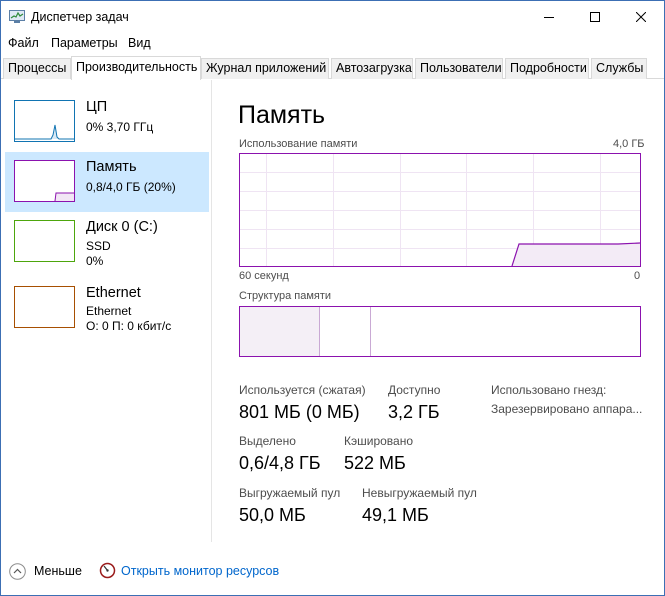 The image size is (665, 596). What do you see at coordinates (23, 43) in the screenshot?
I see `menu-file: Файл` at bounding box center [23, 43].